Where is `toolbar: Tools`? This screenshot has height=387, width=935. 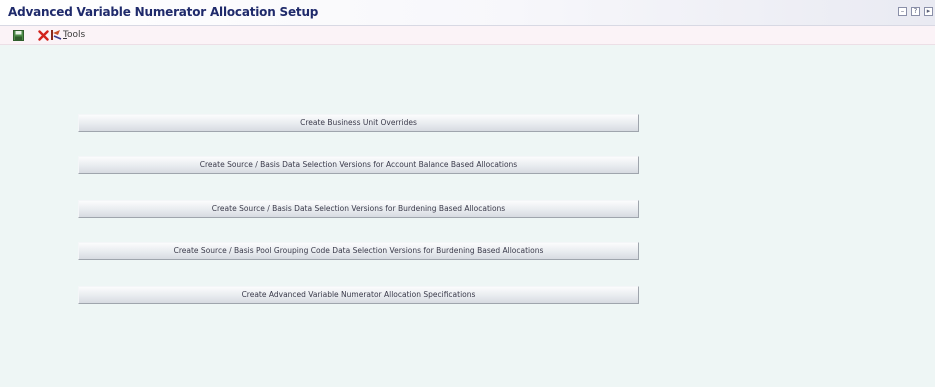 toolbar: Tools is located at coordinates (467, 35).